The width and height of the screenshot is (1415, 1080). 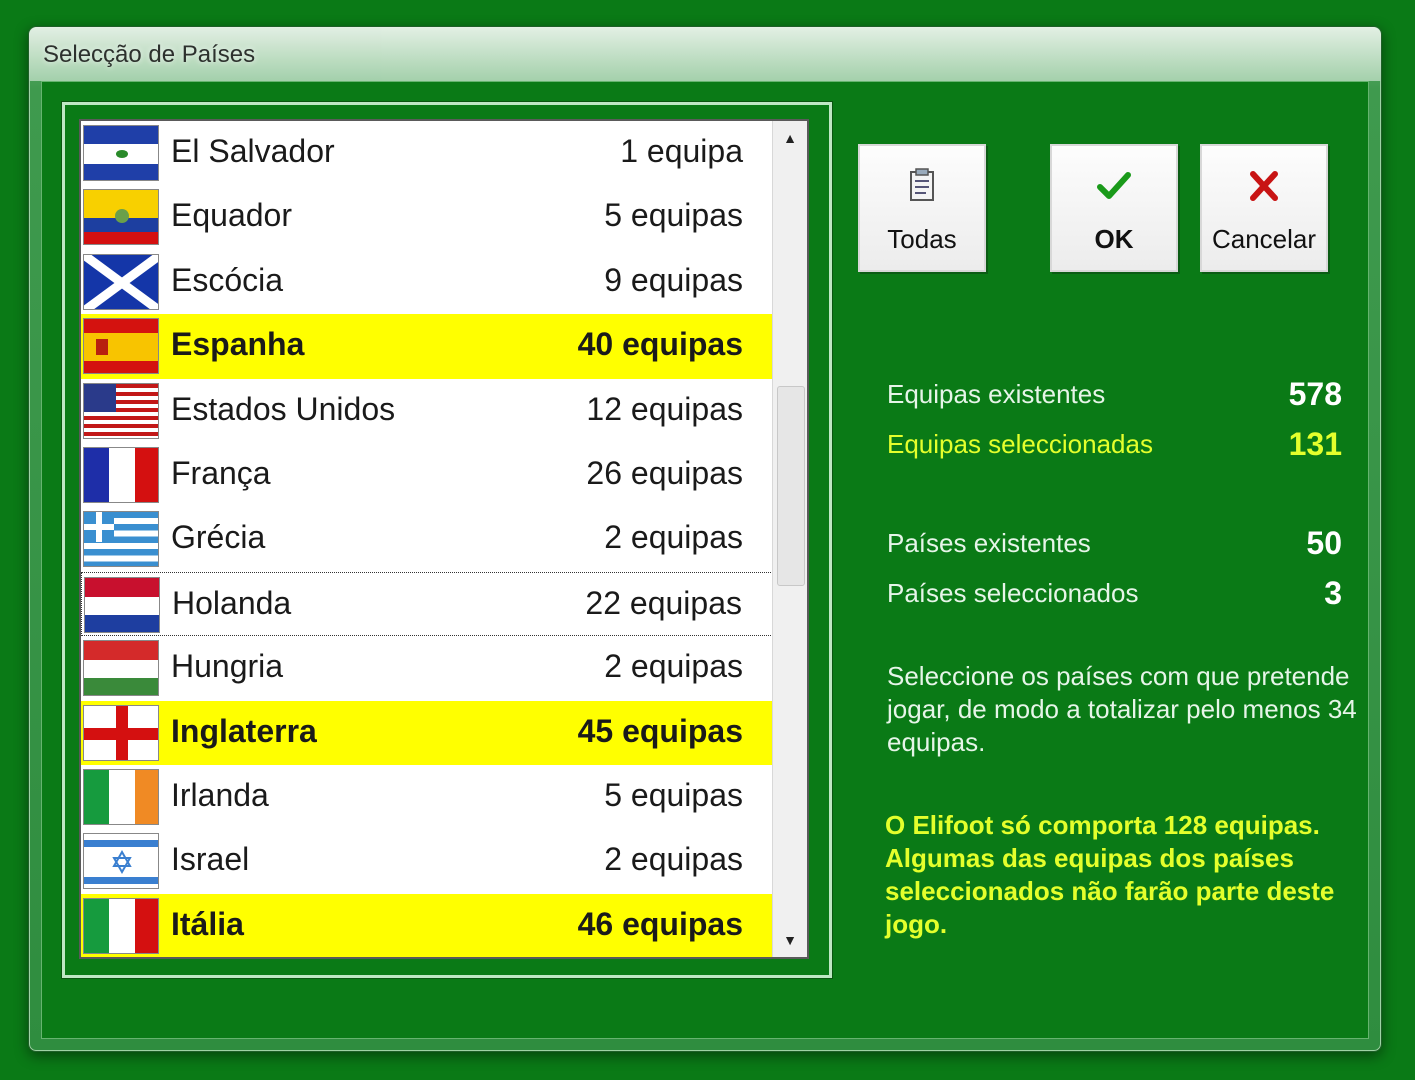 What do you see at coordinates (121, 668) in the screenshot?
I see `flag-hungary-icon` at bounding box center [121, 668].